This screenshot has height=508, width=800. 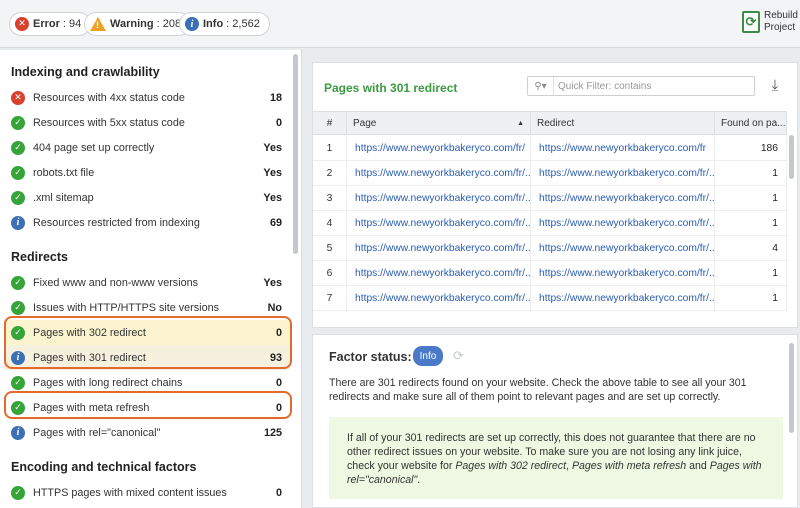 I want to click on row-number: 1, so click(x=330, y=148).